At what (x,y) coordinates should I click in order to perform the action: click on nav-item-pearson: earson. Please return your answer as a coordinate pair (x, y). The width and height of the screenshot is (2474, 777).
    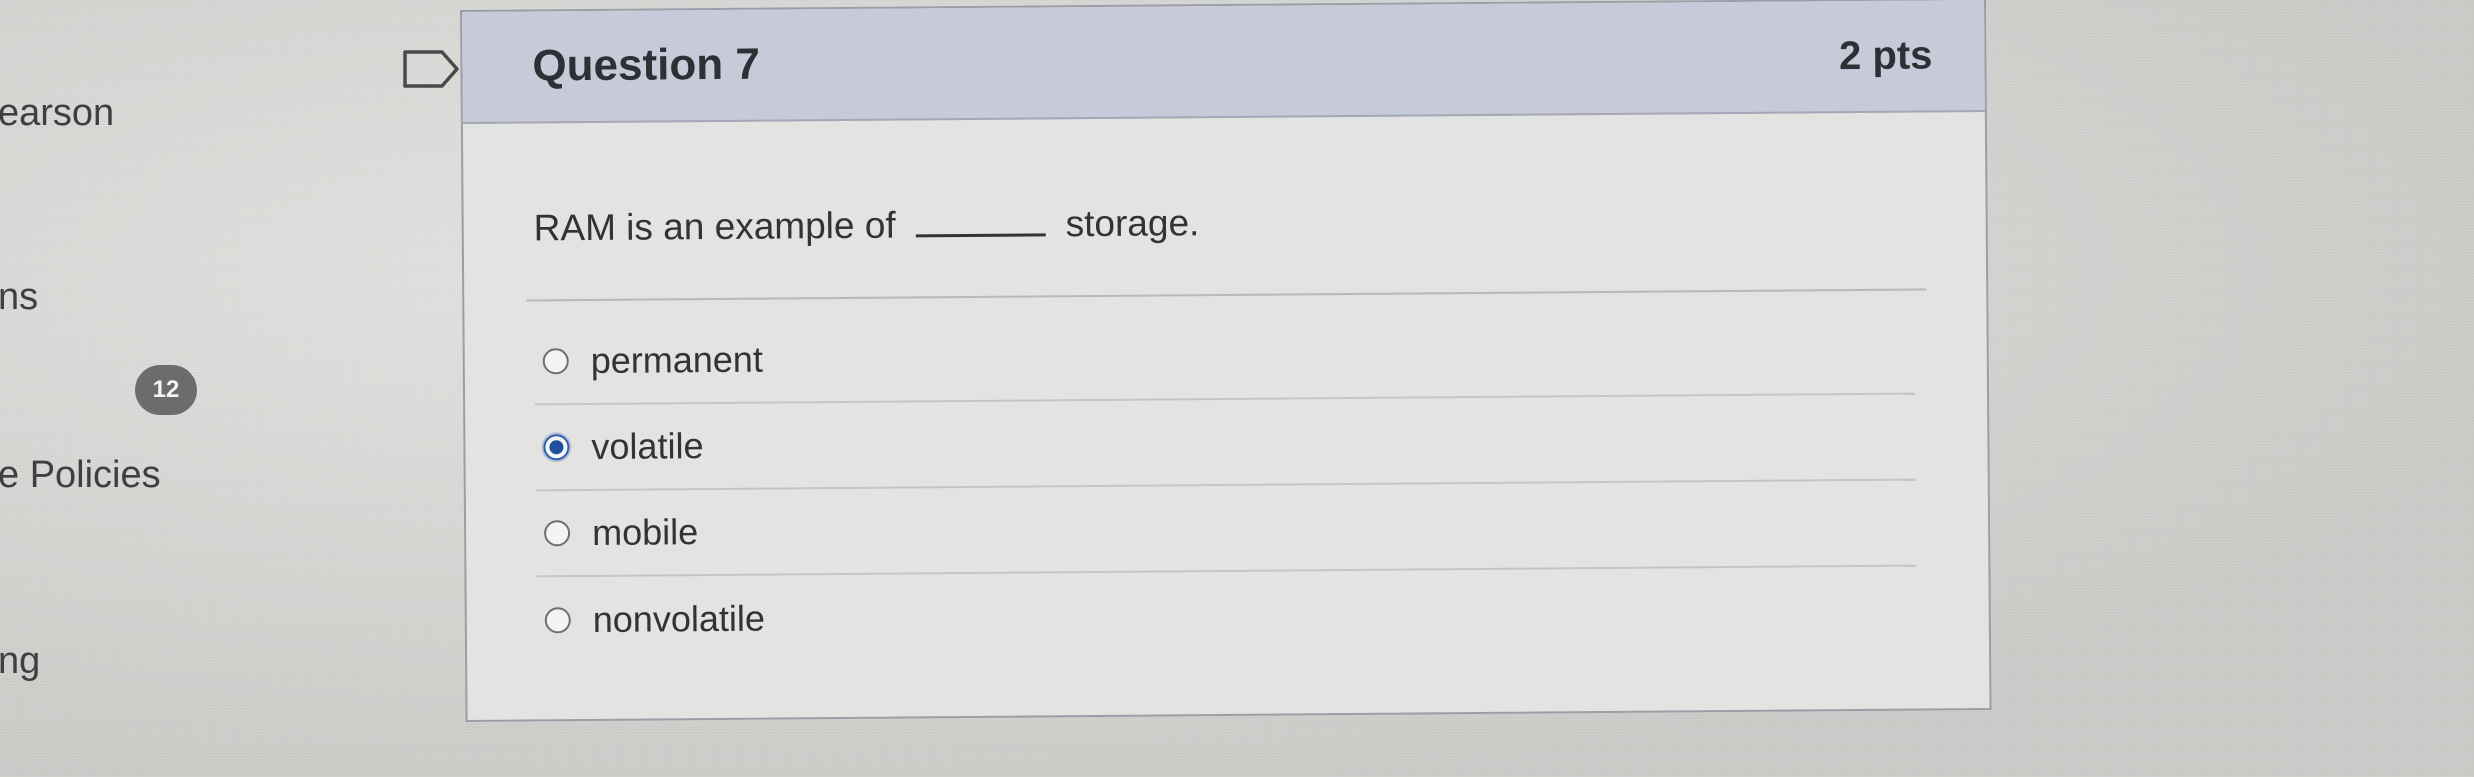
    Looking at the image, I should click on (57, 113).